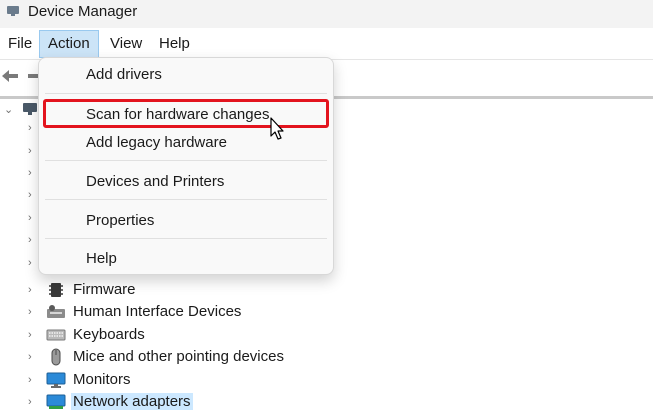  I want to click on tree-label: Firmware, so click(104, 289).